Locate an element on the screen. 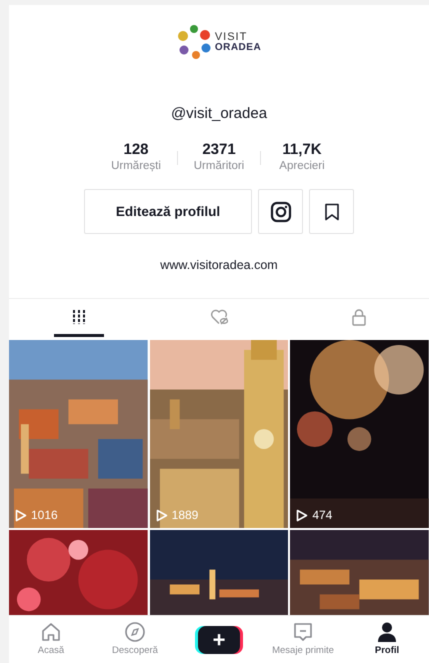 This screenshot has width=429, height=663. instagram-icon is located at coordinates (281, 211).